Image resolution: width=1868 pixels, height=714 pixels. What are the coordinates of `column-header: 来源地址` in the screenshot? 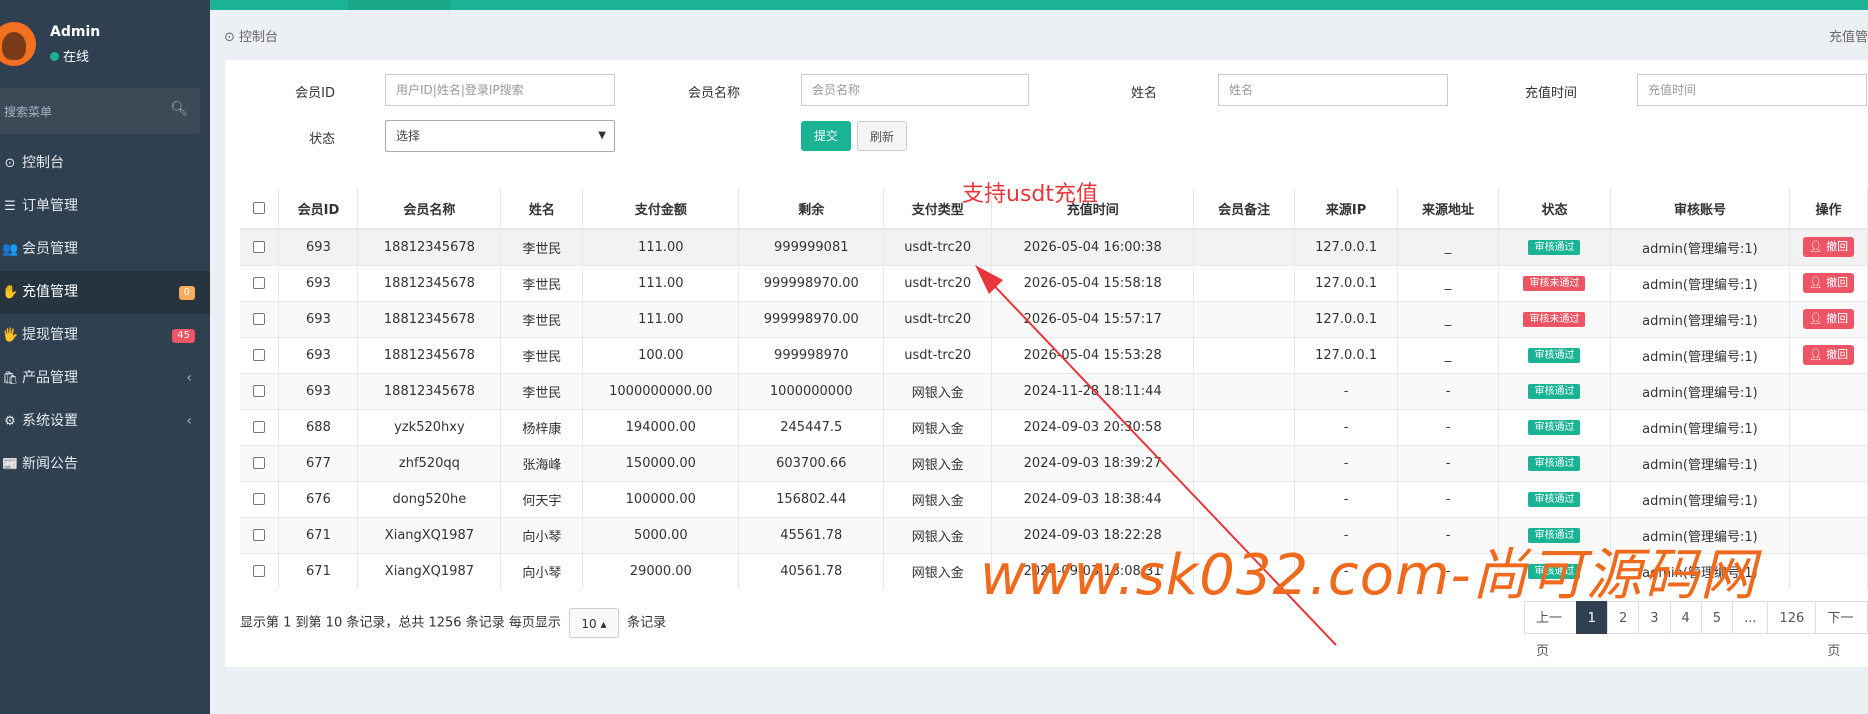 It's located at (1448, 209).